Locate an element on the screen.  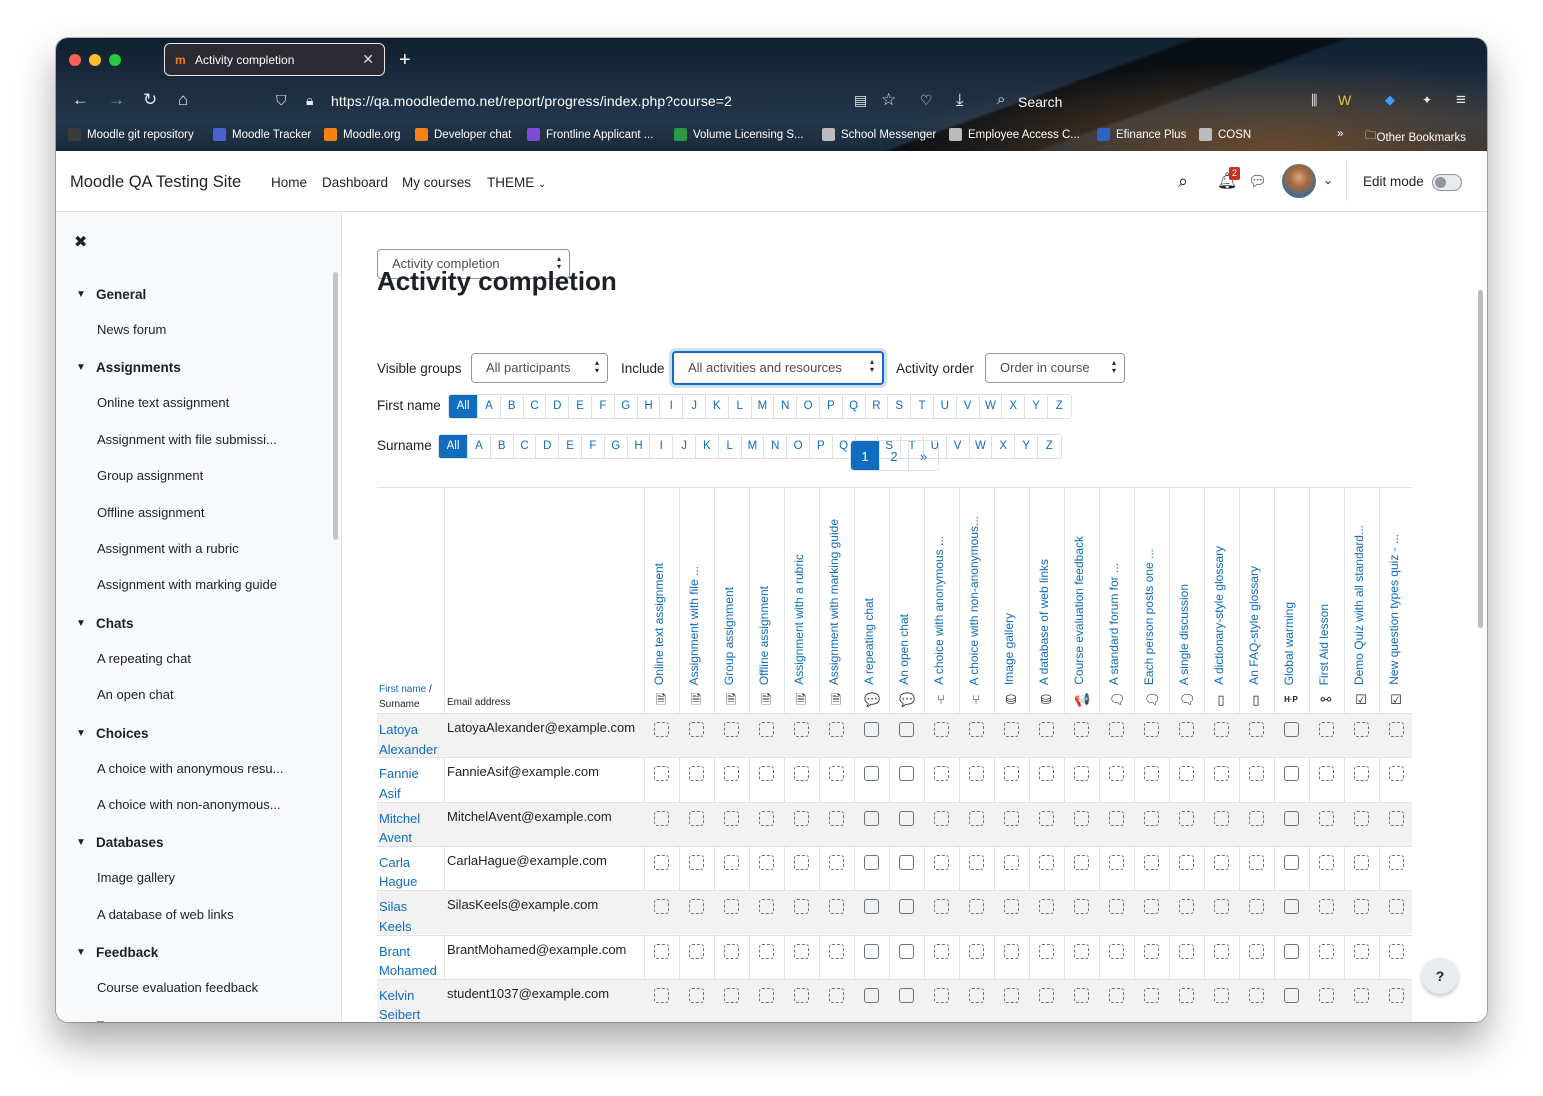
extensions-icon: ✦ is located at coordinates (1427, 100).